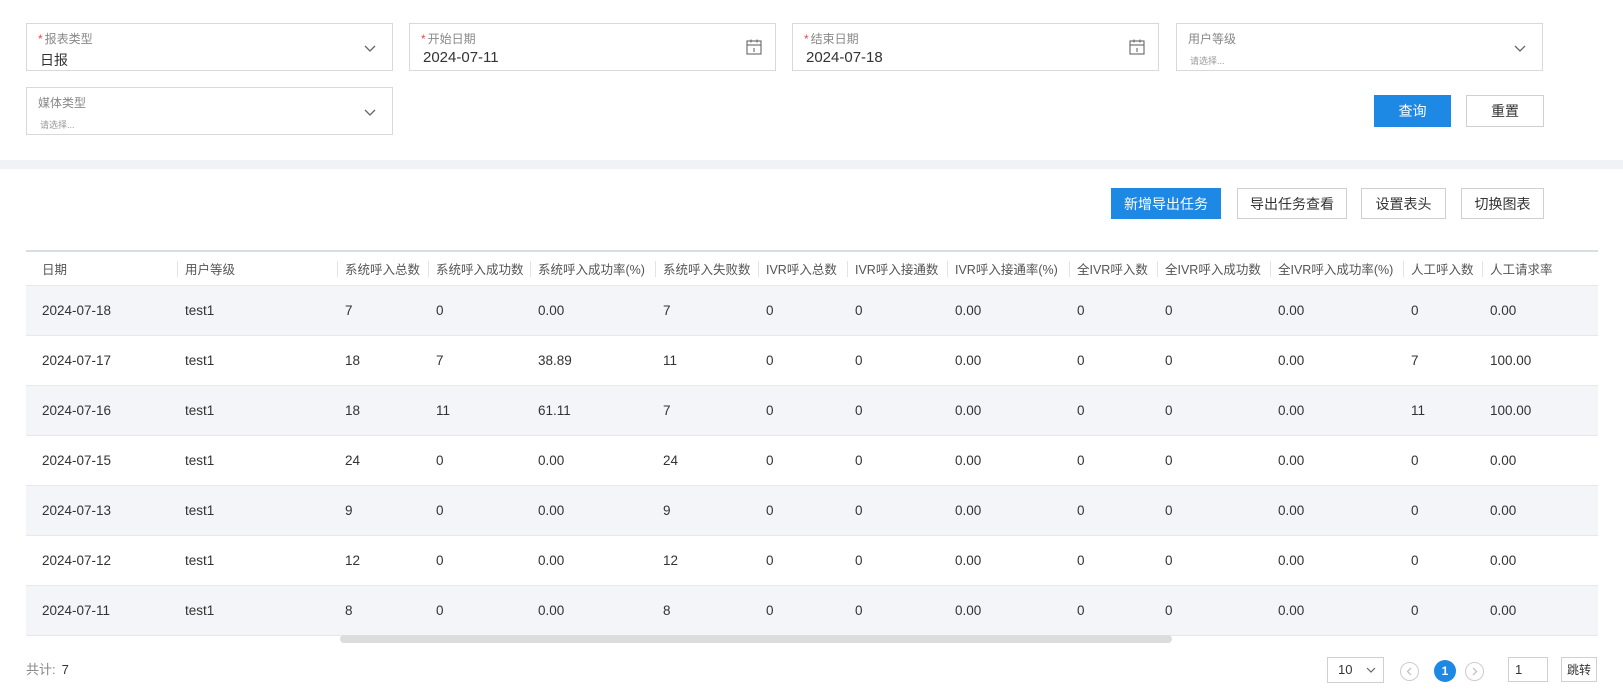 Image resolution: width=1623 pixels, height=699 pixels. What do you see at coordinates (1212, 39) in the screenshot?
I see `user-level-label: 用户等级` at bounding box center [1212, 39].